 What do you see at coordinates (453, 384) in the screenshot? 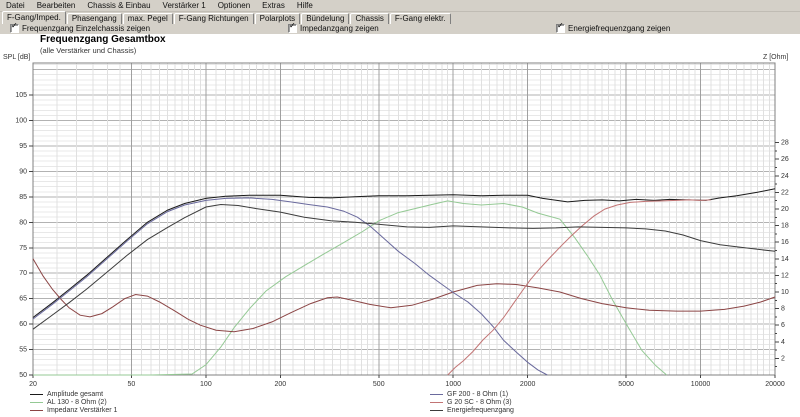
I see `x-tick-label: 1000` at bounding box center [453, 384].